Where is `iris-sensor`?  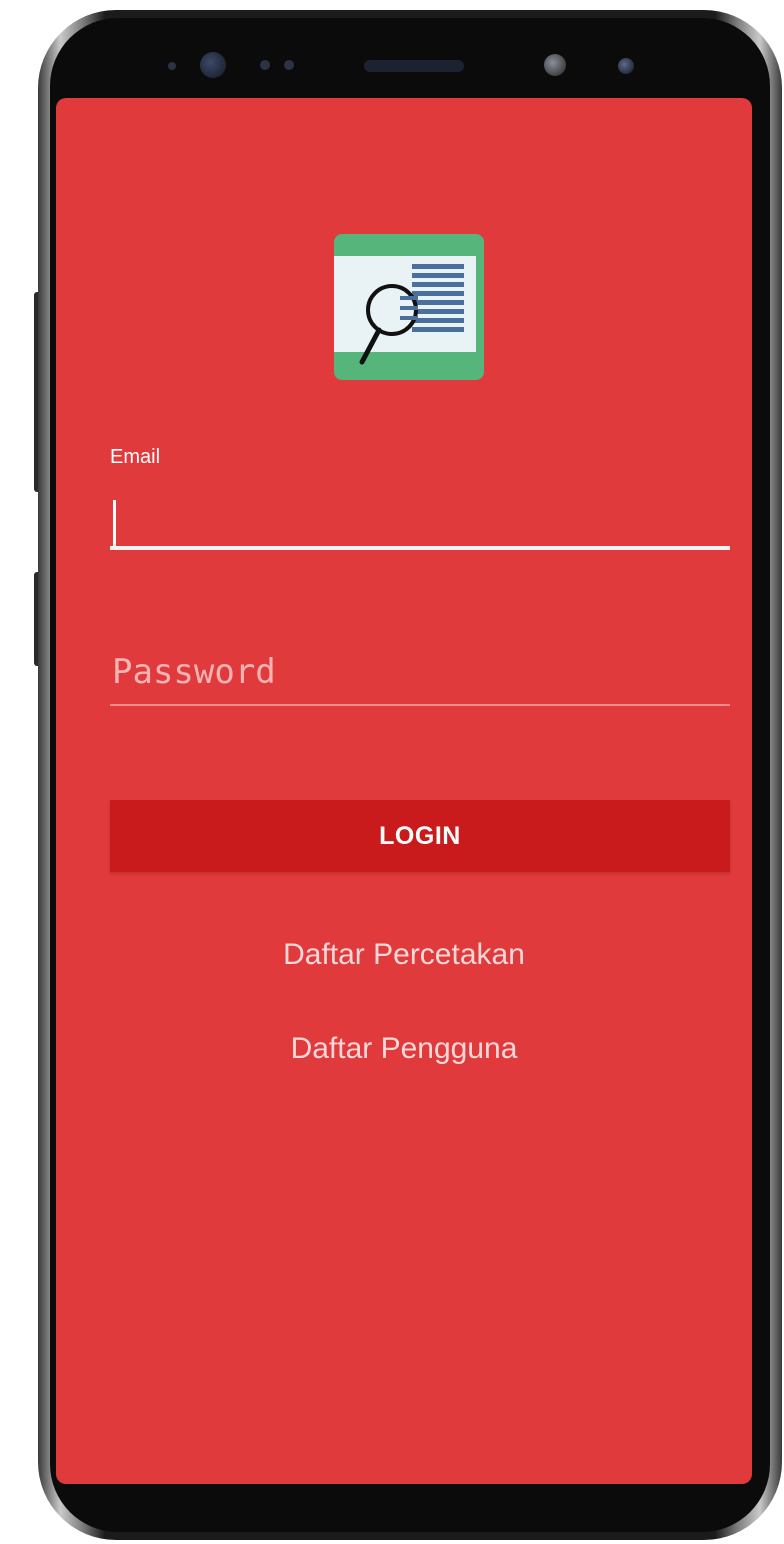
iris-sensor is located at coordinates (626, 66).